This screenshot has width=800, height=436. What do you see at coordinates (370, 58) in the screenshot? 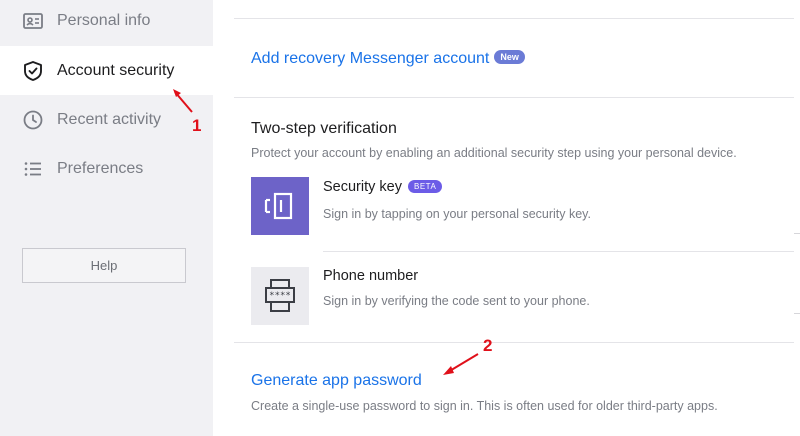
I see `recovery-link-text: Add recovery Messenger account` at bounding box center [370, 58].